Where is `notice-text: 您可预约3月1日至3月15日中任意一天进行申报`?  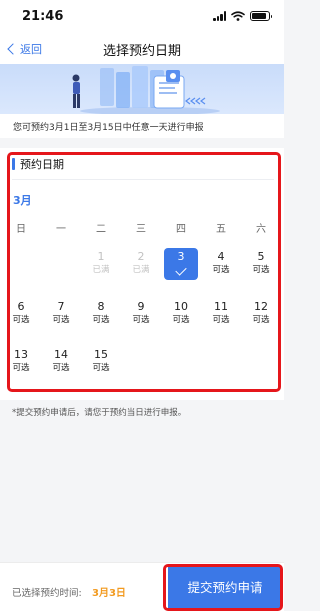
notice-text: 您可预约3月1日至3月15日中任意一天进行申报 is located at coordinates (142, 126).